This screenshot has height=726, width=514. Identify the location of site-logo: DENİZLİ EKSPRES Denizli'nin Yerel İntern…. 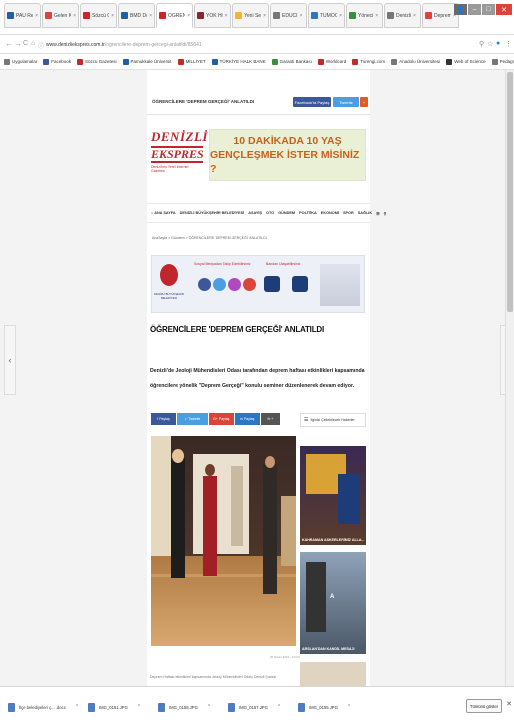
(179, 156).